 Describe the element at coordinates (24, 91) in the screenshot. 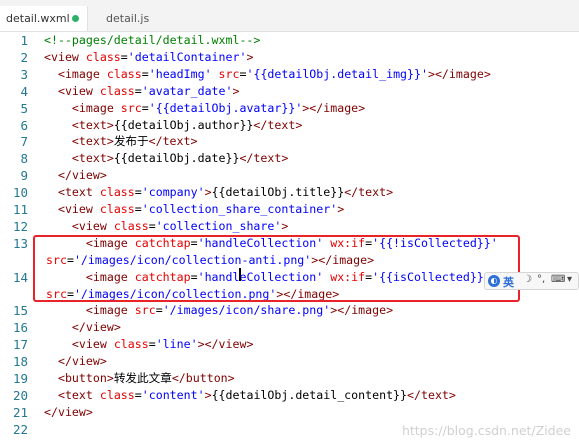

I see `line-number: 4` at that location.